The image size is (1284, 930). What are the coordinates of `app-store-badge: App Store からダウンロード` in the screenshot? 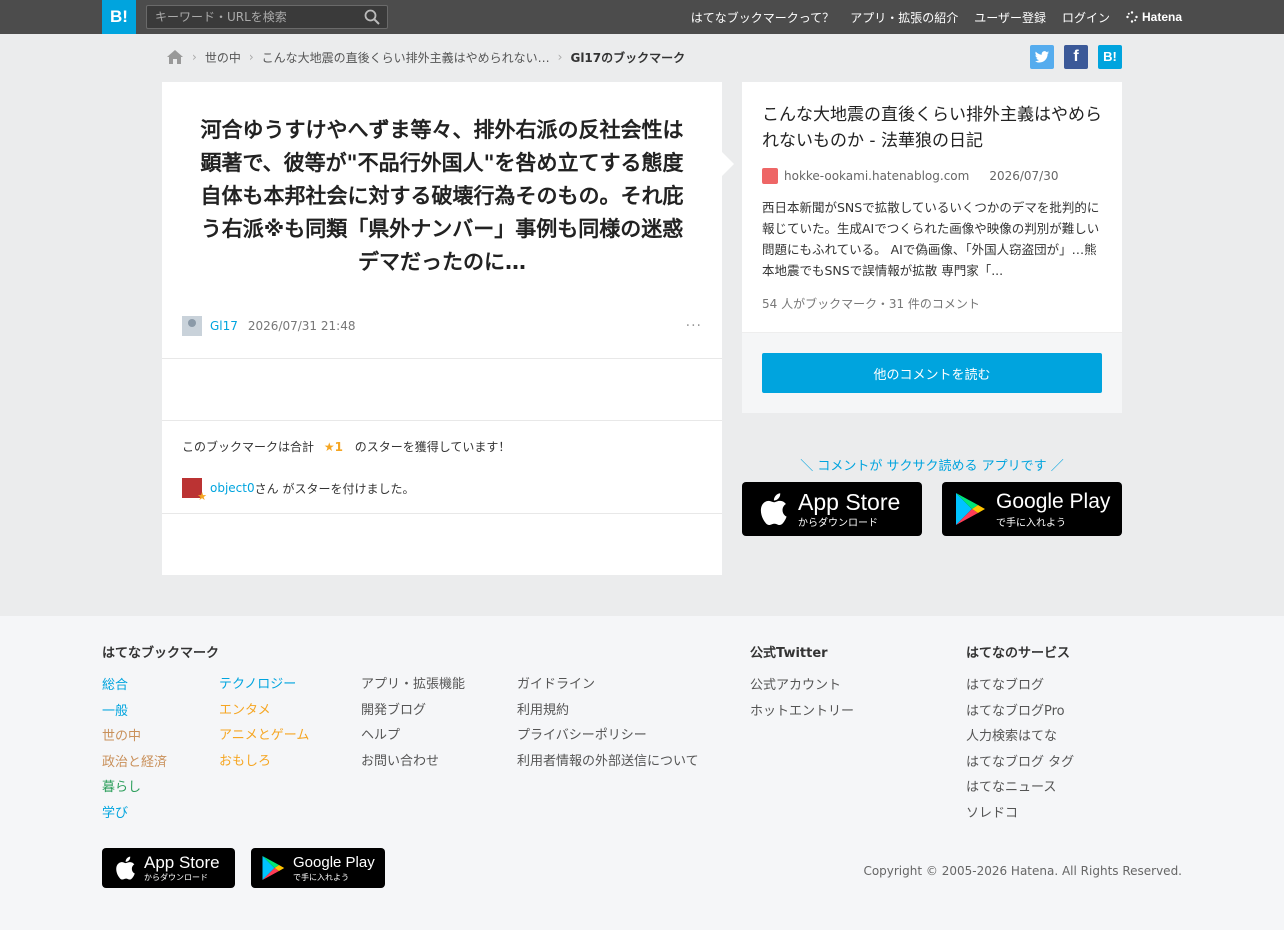 It's located at (832, 509).